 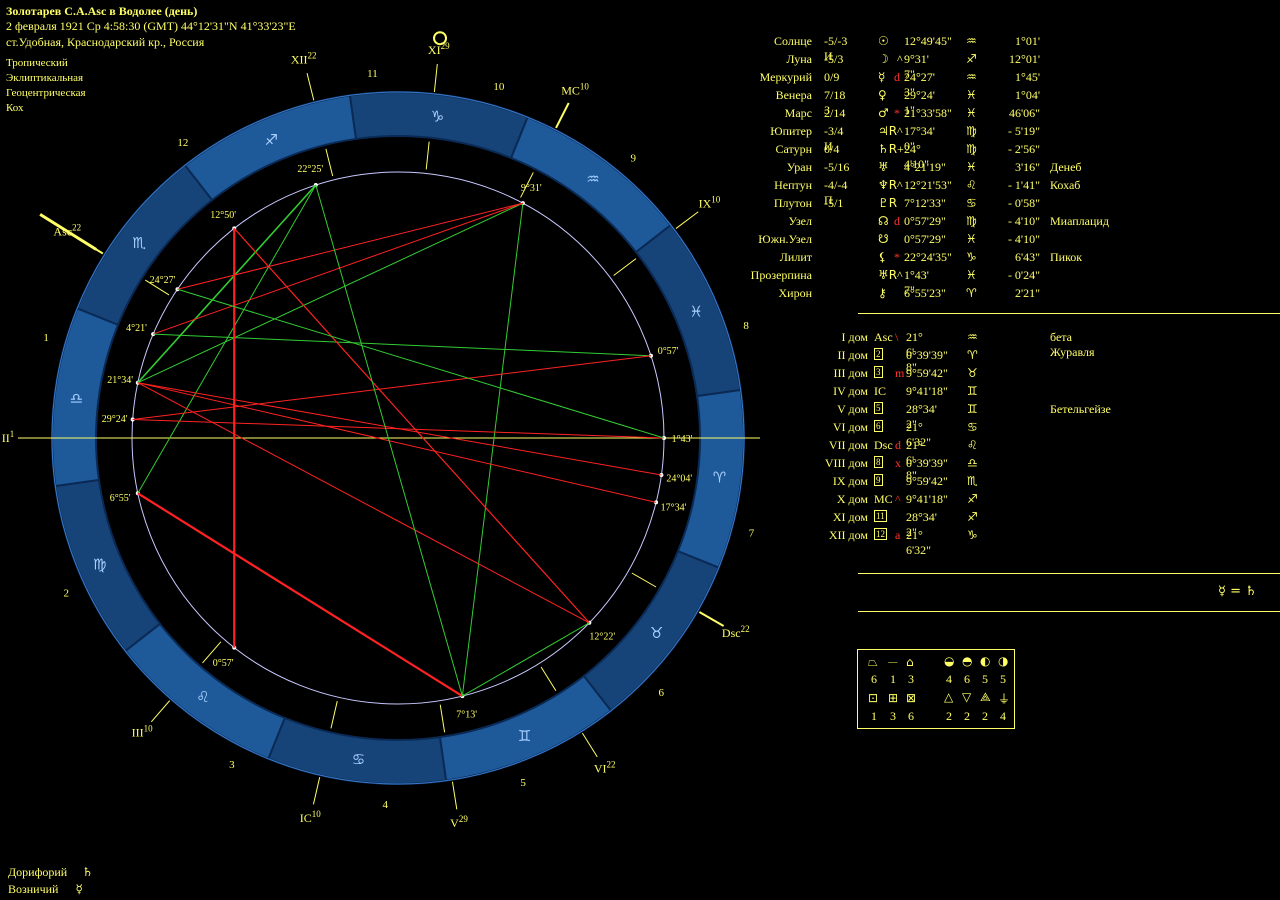 What do you see at coordinates (232, 765) in the screenshot?
I see `house-number: 3` at bounding box center [232, 765].